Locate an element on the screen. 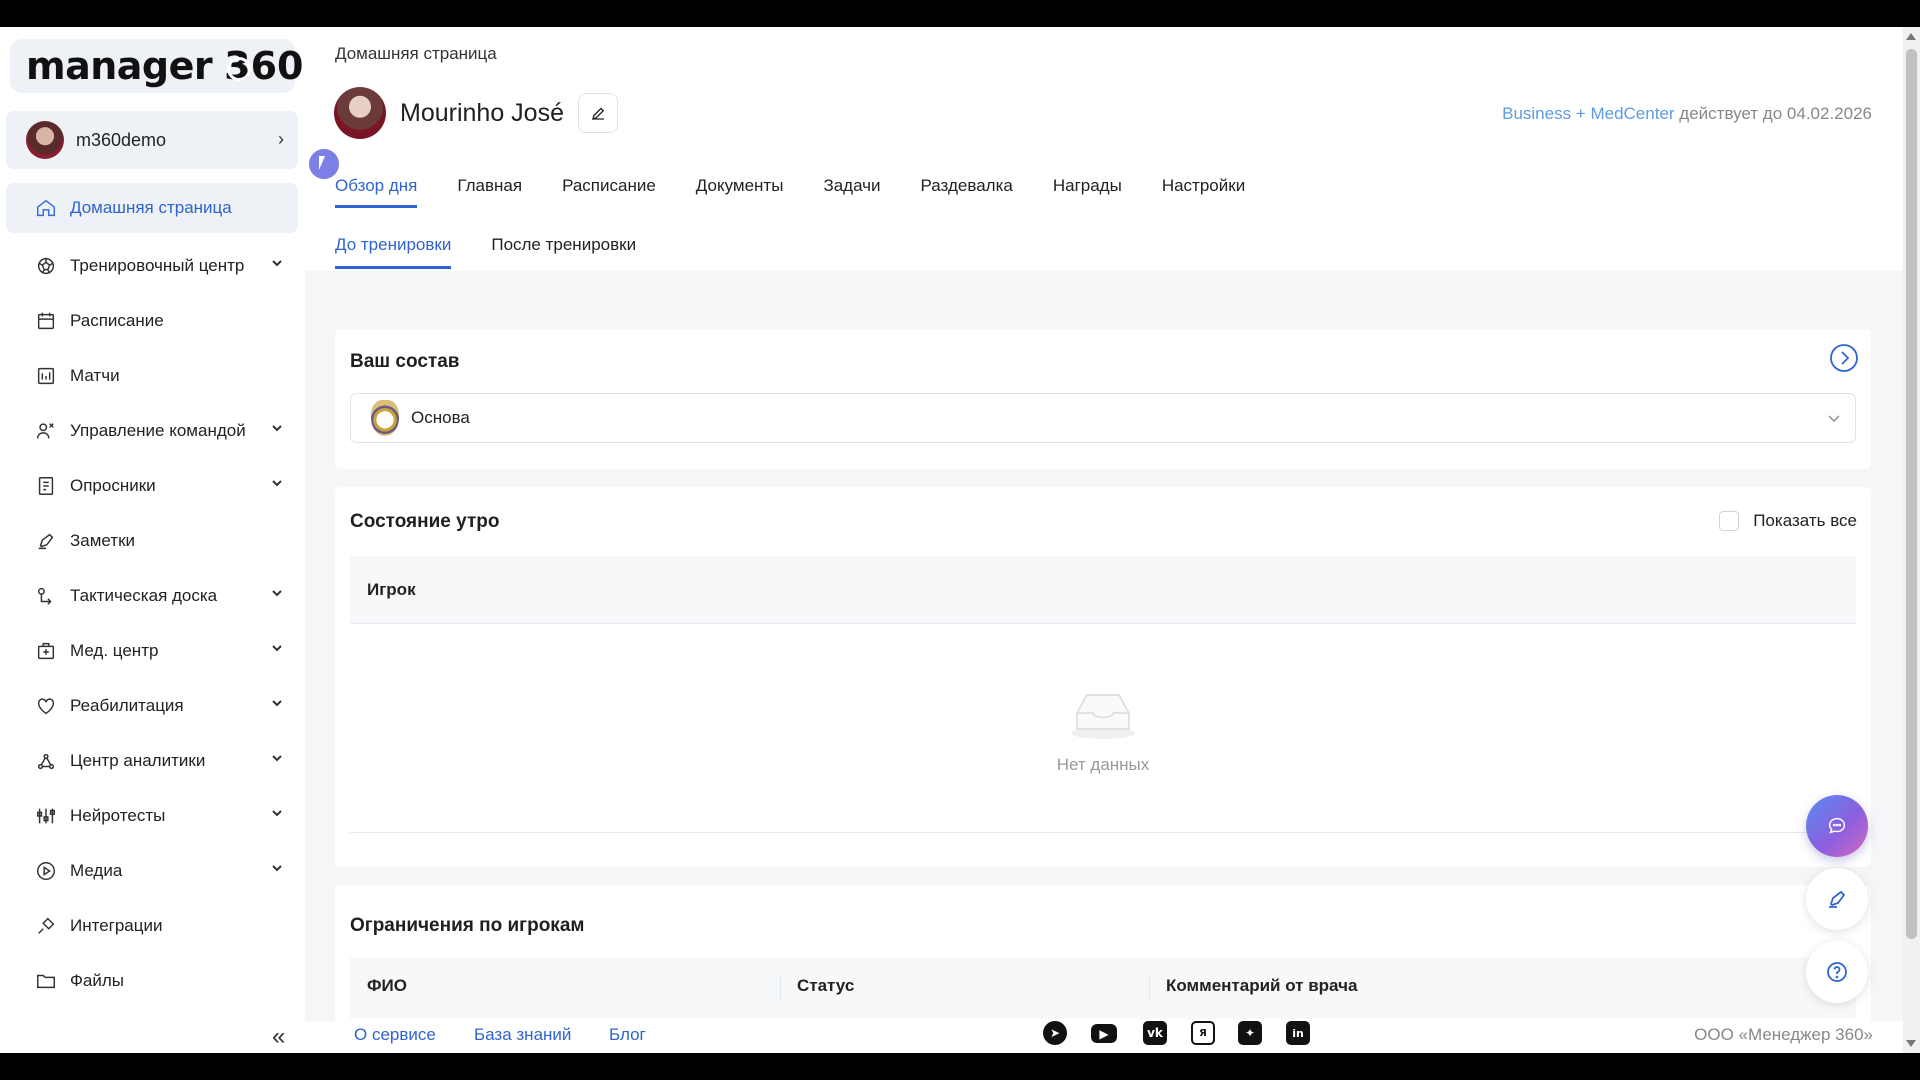 This screenshot has height=1080, width=1920. show-all-checkbox is located at coordinates (1729, 521).